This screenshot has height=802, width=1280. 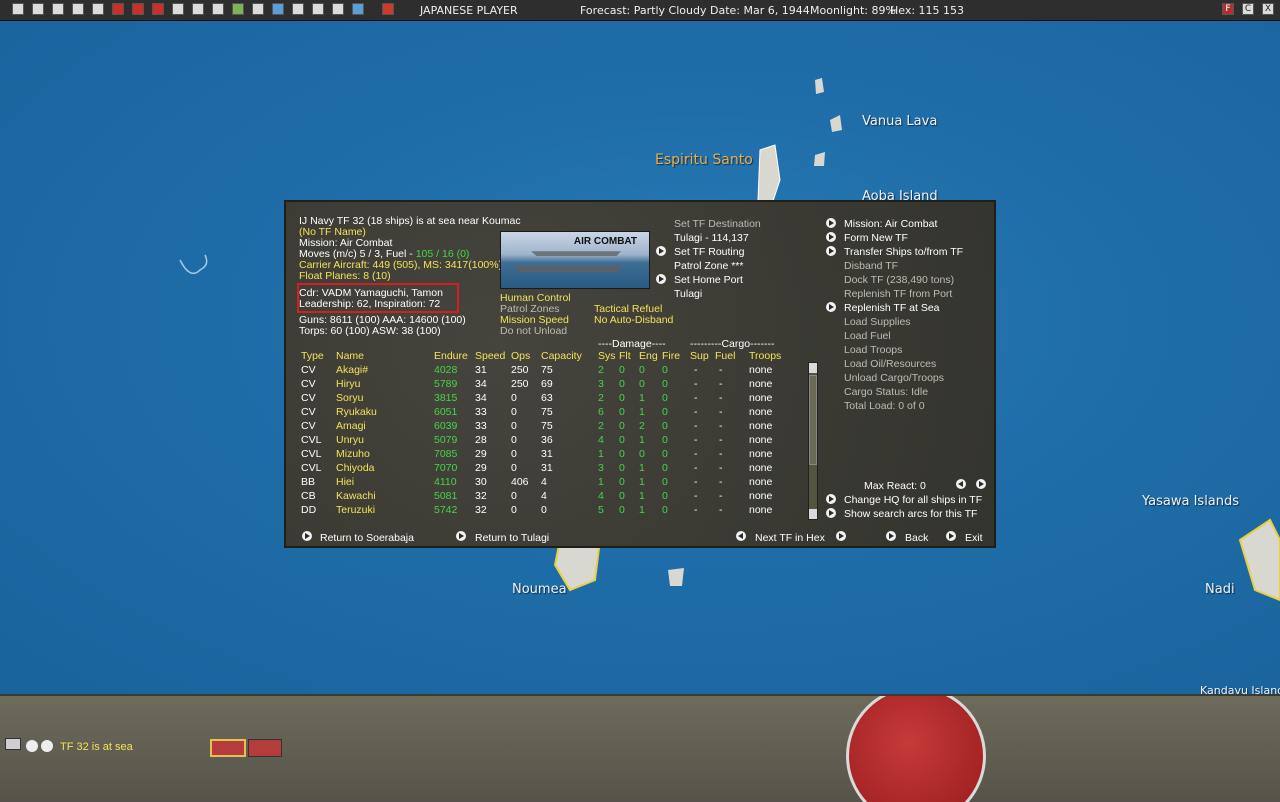 I want to click on flag-icon, so click(x=118, y=9).